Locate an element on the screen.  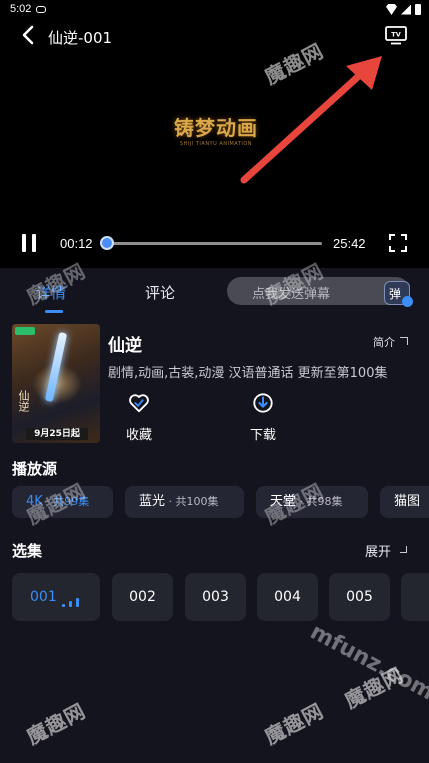
signal-icon is located at coordinates (406, 9).